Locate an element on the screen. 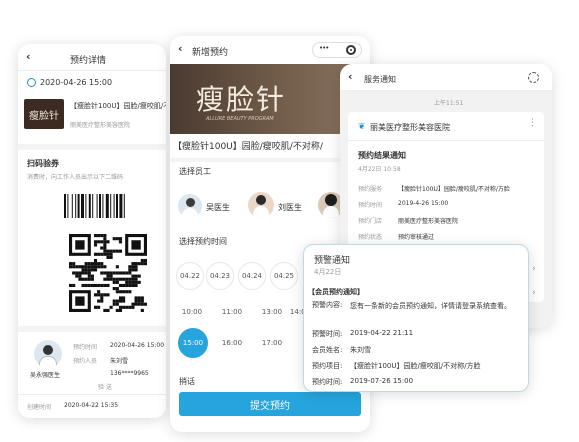  appt-label: 预约时间: is located at coordinates (327, 382).